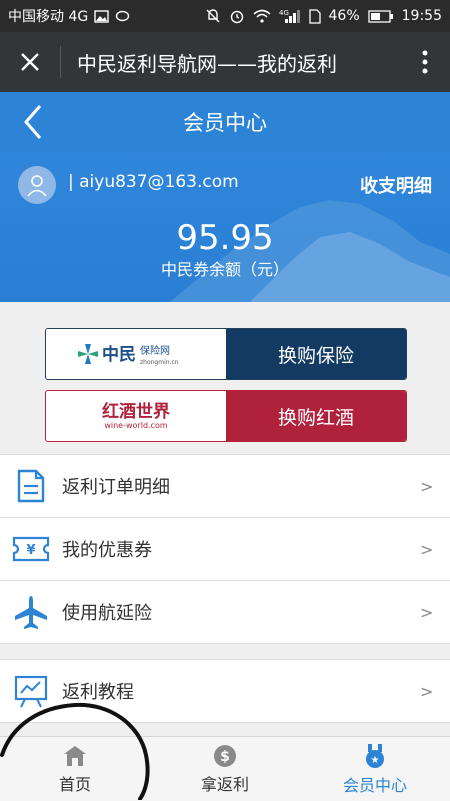 This screenshot has width=450, height=801. Describe the element at coordinates (207, 63) in the screenshot. I see `page-title: 中民返利导航网——我的返利` at that location.